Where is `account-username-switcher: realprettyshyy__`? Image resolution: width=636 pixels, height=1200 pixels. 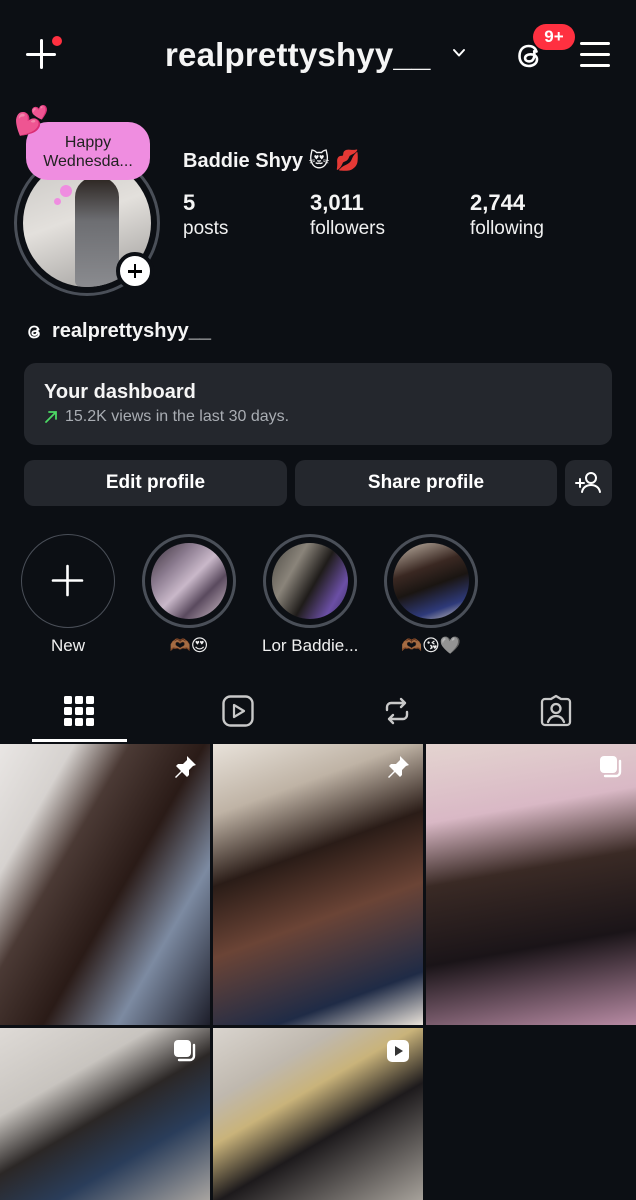 account-username-switcher: realprettyshyy__ is located at coordinates (298, 55).